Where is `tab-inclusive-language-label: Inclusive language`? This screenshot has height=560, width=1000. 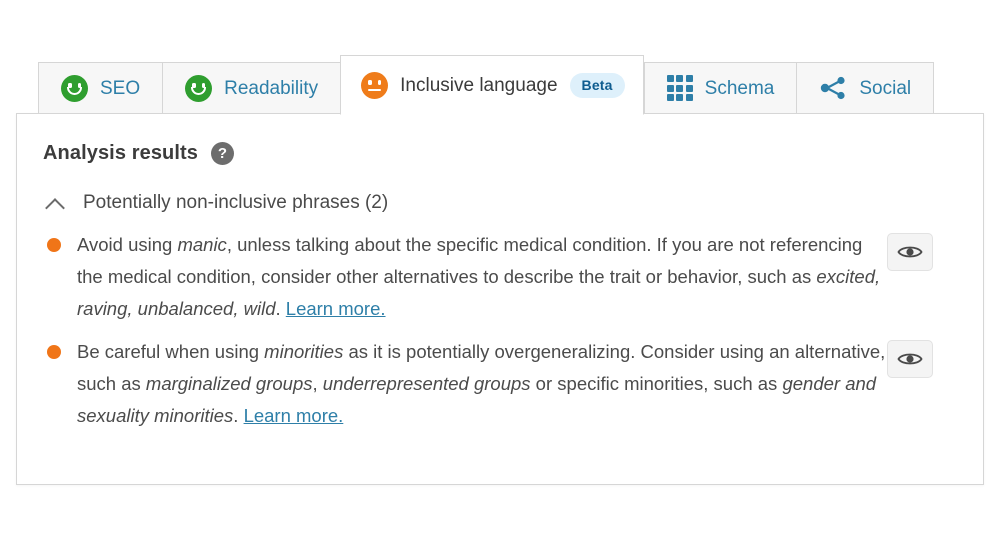
tab-inclusive-language-label: Inclusive language is located at coordinates (479, 85).